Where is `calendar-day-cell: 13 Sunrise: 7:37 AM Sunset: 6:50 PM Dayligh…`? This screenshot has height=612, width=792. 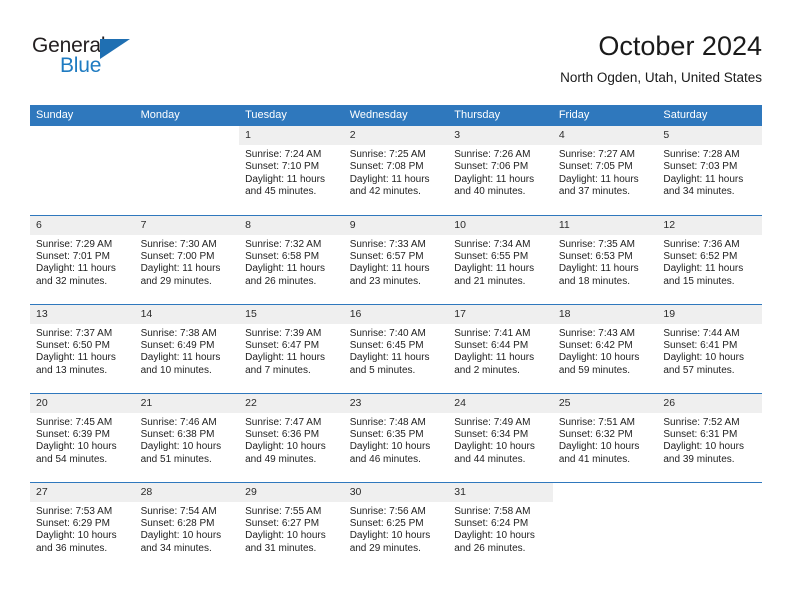
calendar-day-cell: 13 Sunrise: 7:37 AM Sunset: 6:50 PM Dayligh… is located at coordinates (82, 348).